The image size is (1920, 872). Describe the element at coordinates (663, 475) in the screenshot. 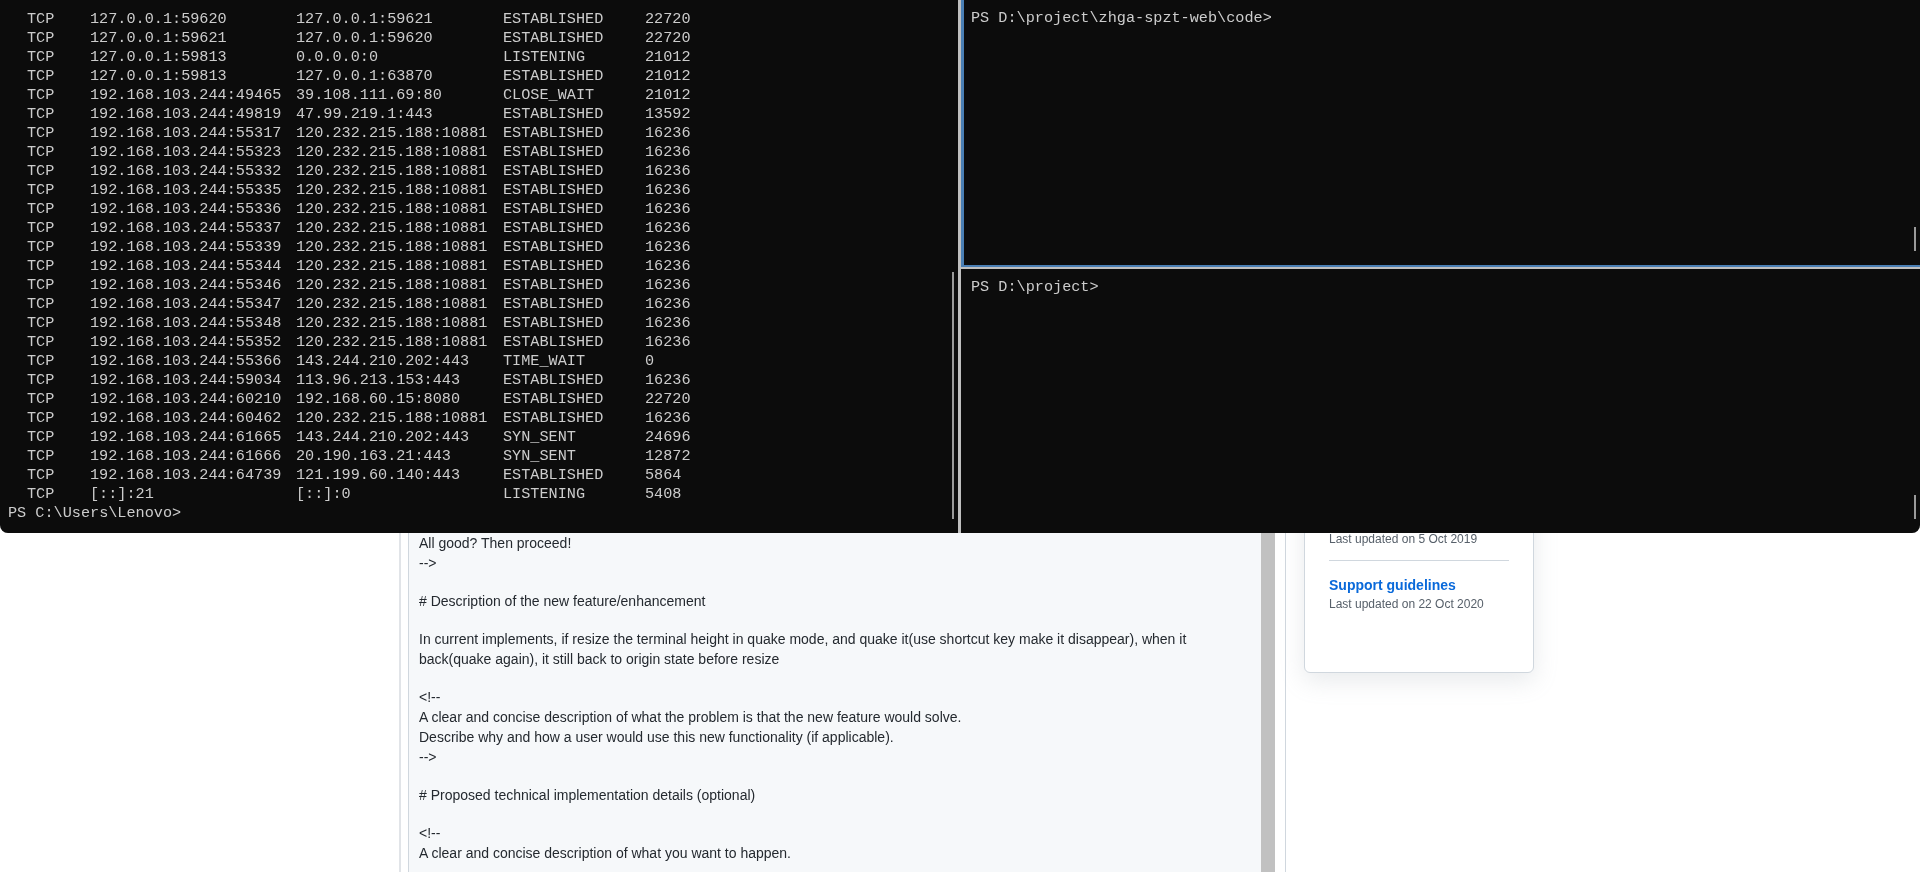

I see `pid-text: 5864` at that location.